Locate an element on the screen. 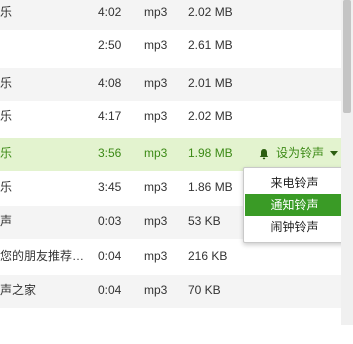  song-size: 53 KB is located at coordinates (204, 221).